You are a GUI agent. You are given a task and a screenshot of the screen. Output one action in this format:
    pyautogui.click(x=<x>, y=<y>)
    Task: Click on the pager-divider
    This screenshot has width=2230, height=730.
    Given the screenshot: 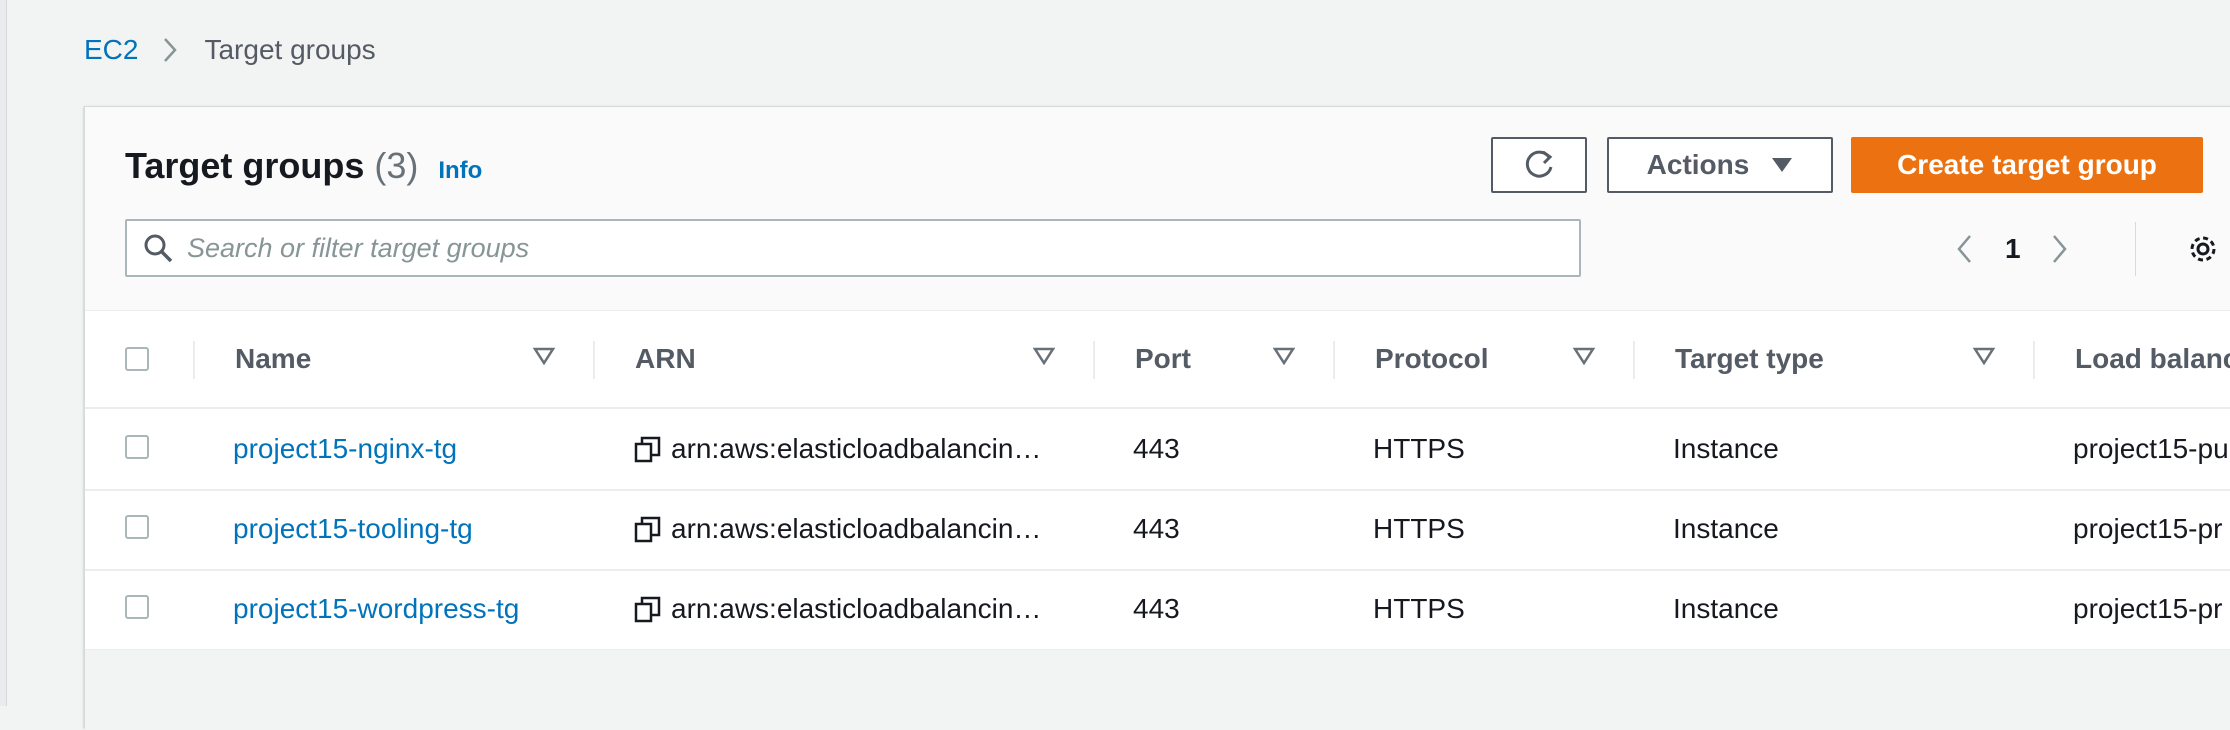 What is the action you would take?
    pyautogui.click(x=2135, y=249)
    